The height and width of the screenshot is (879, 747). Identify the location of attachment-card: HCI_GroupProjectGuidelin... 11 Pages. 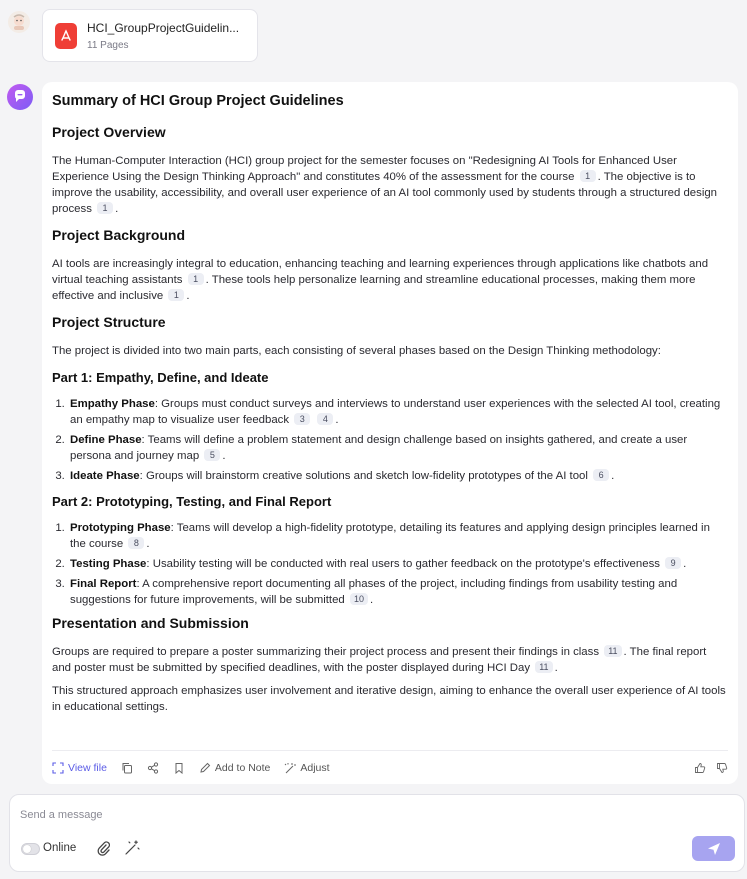
(150, 35).